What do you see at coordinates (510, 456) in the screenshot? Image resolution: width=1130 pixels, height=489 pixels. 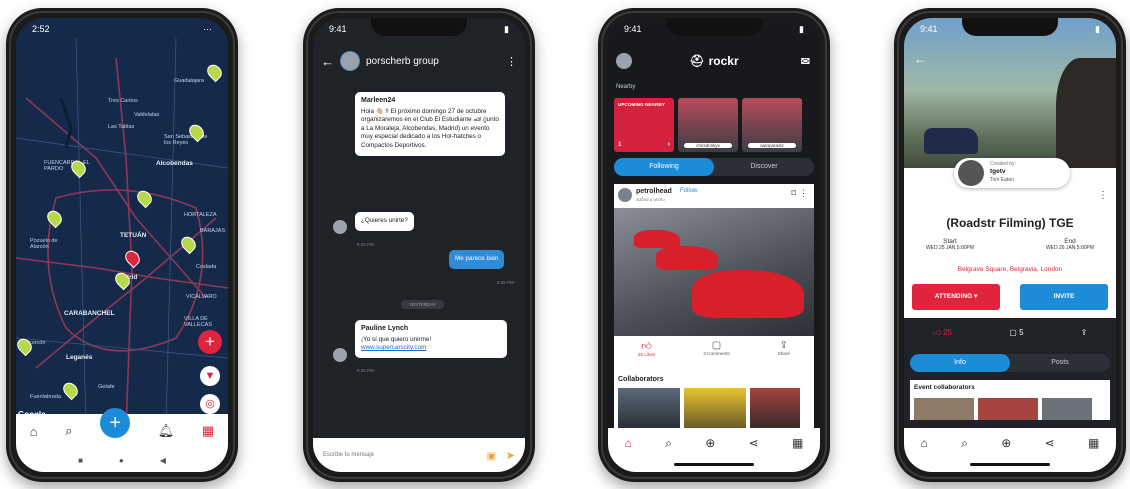 I see `send-icon: ➤` at bounding box center [510, 456].